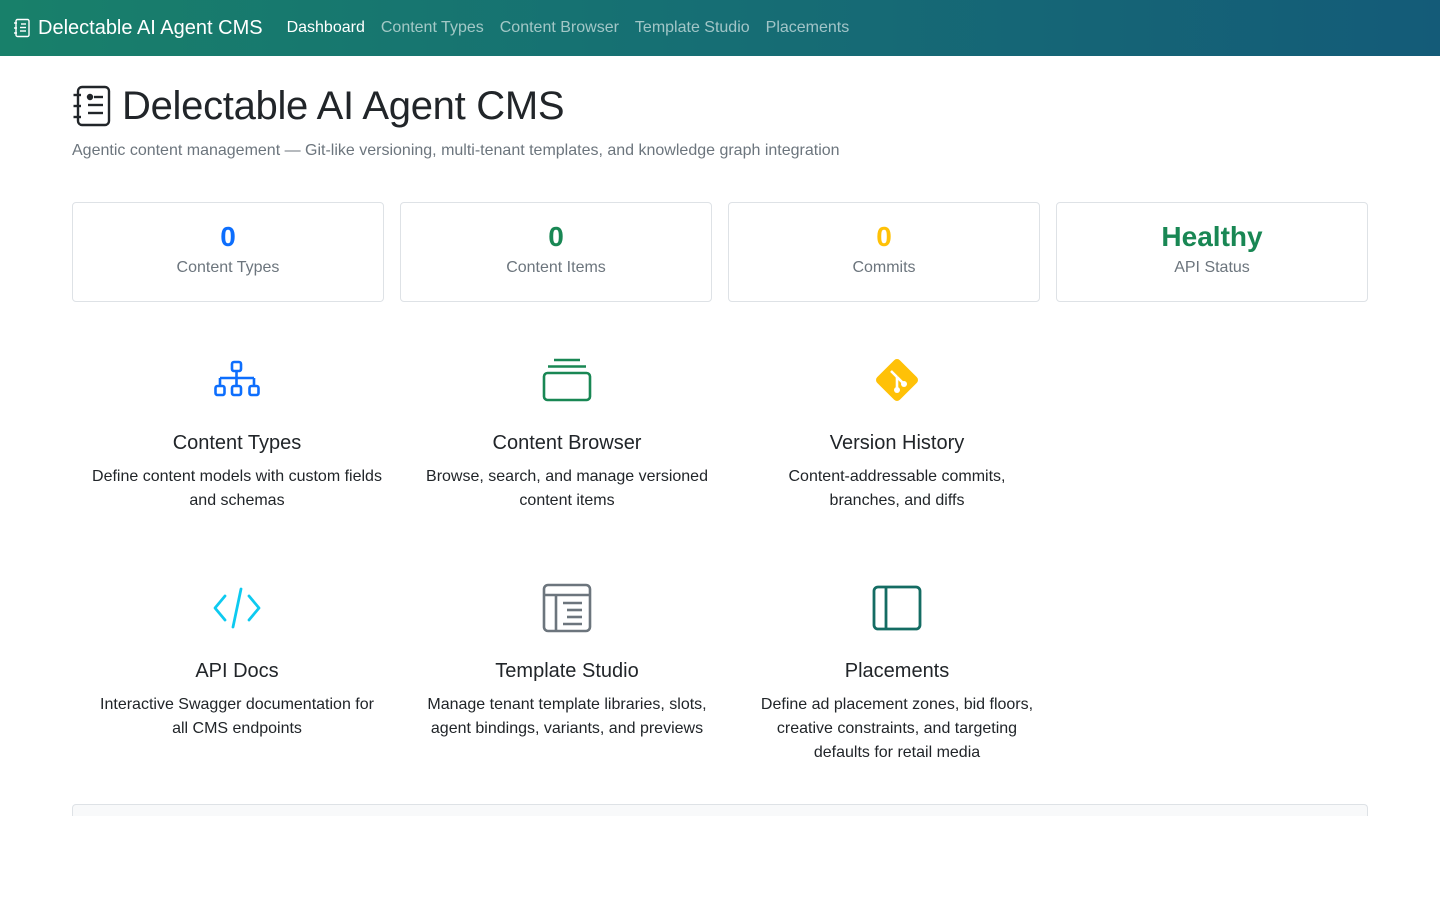  Describe the element at coordinates (237, 608) in the screenshot. I see `code-icon` at that location.